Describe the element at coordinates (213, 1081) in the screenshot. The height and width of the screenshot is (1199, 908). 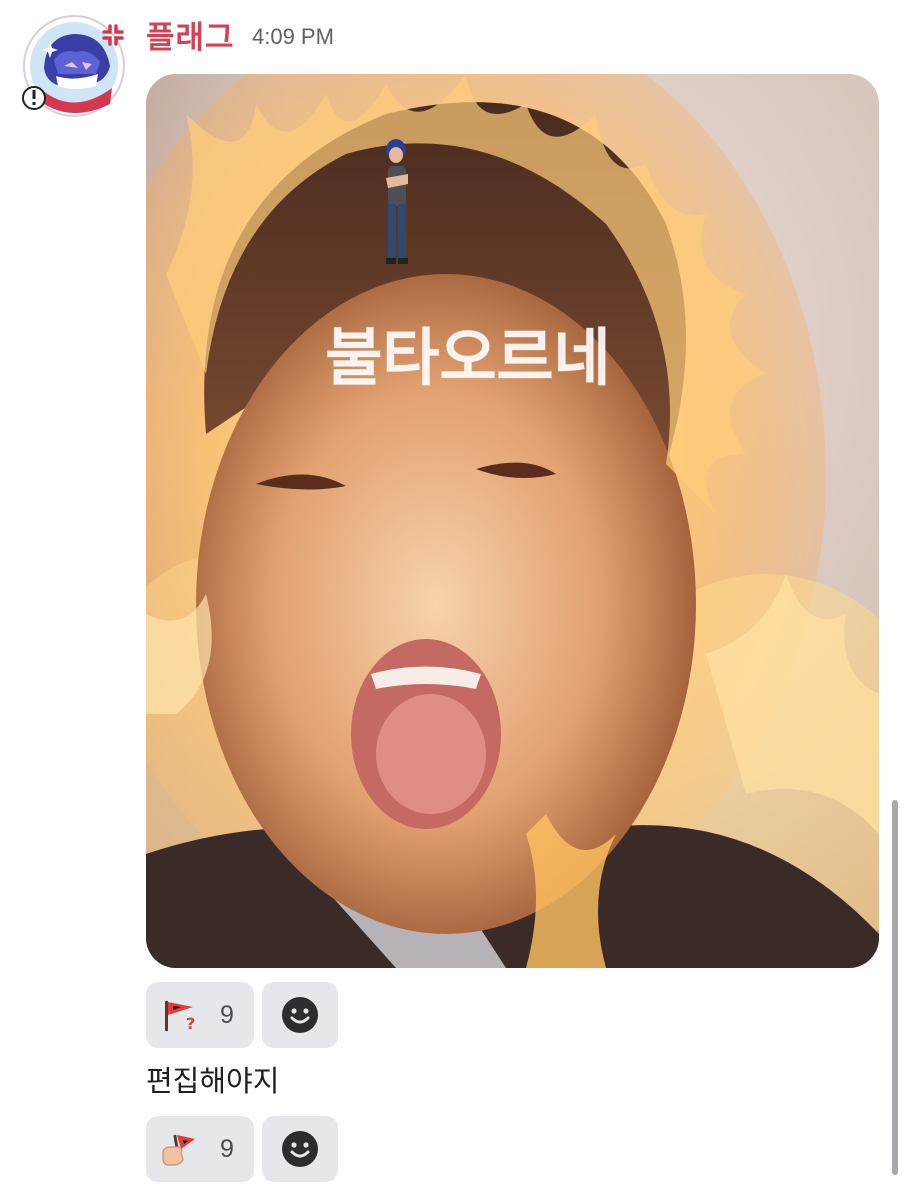
I see `message-text: 편집해야지` at that location.